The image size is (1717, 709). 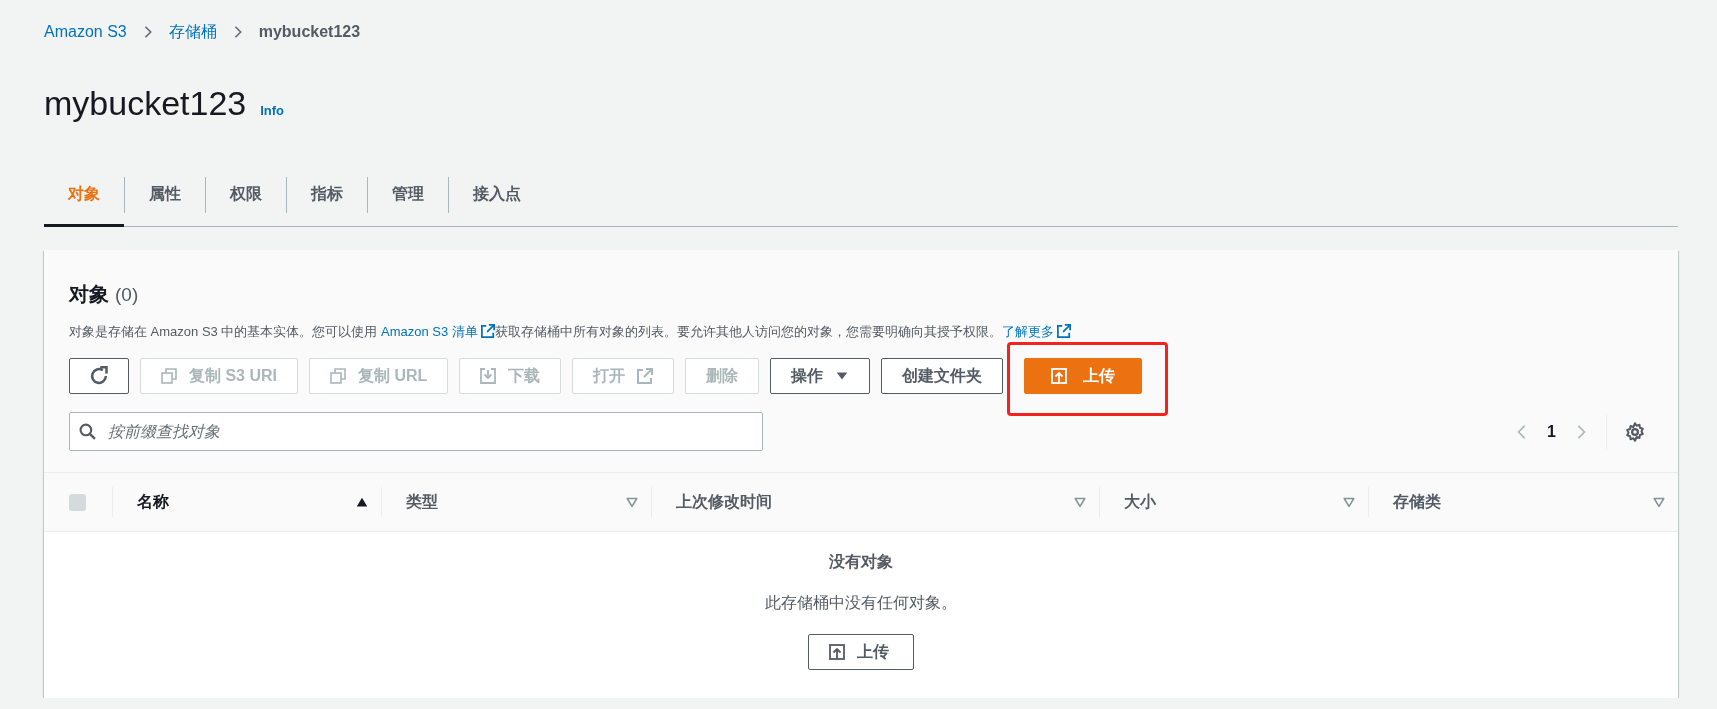 I want to click on object-count: (0), so click(x=127, y=295).